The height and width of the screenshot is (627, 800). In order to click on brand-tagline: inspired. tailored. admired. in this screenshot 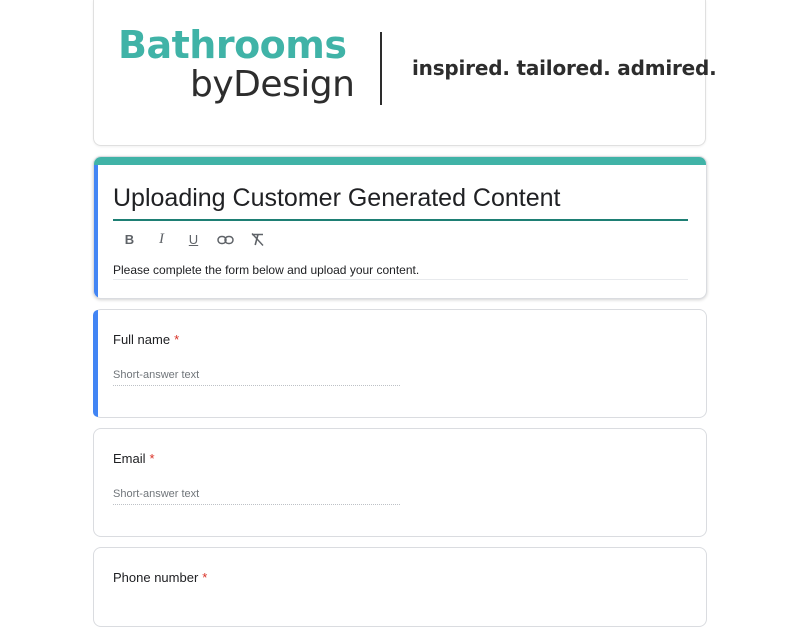, I will do `click(564, 68)`.